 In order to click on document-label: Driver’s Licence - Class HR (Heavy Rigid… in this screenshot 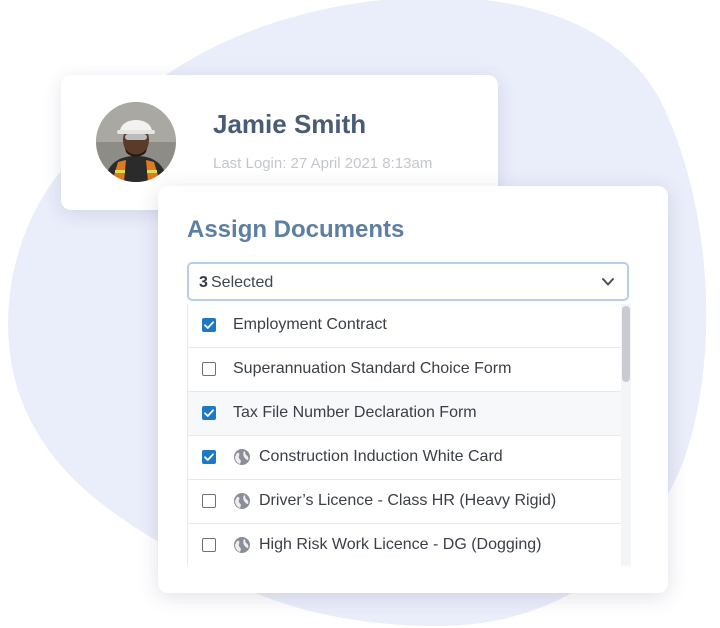, I will do `click(408, 500)`.